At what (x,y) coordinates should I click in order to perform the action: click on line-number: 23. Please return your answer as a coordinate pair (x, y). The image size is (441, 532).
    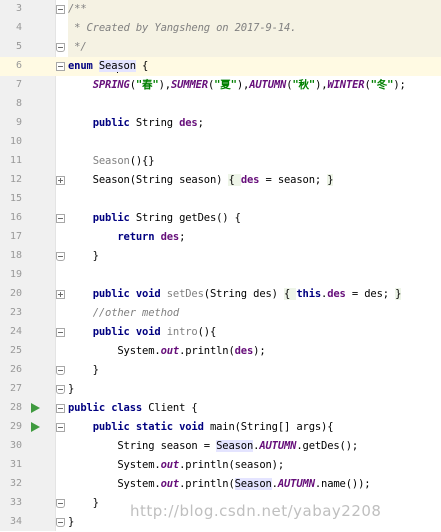
    Looking at the image, I should click on (15, 312).